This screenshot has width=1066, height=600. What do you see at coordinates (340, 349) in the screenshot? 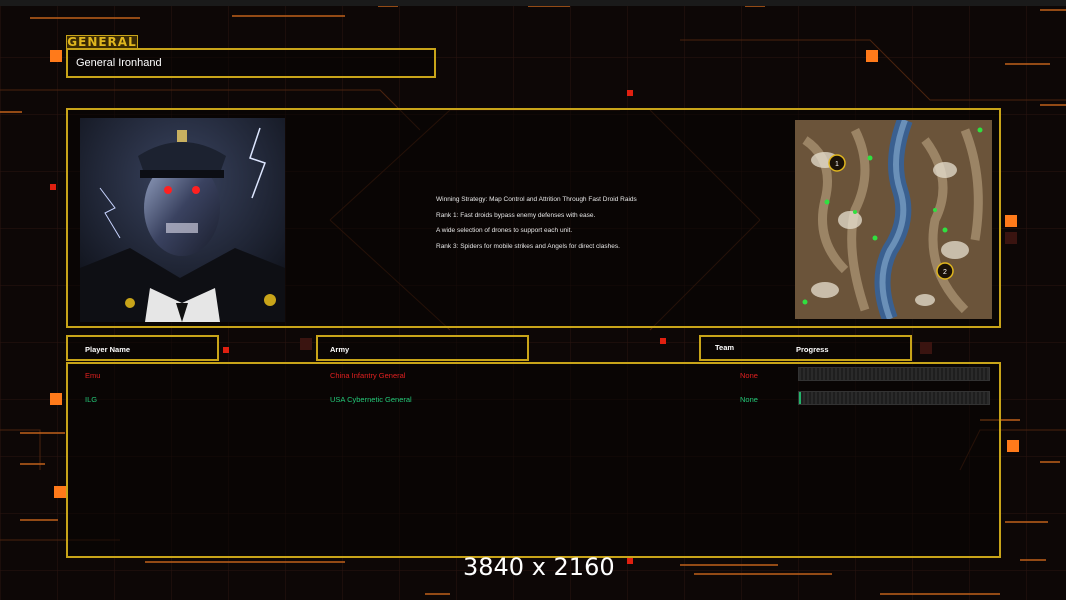
I see `army-header-label: Army` at bounding box center [340, 349].